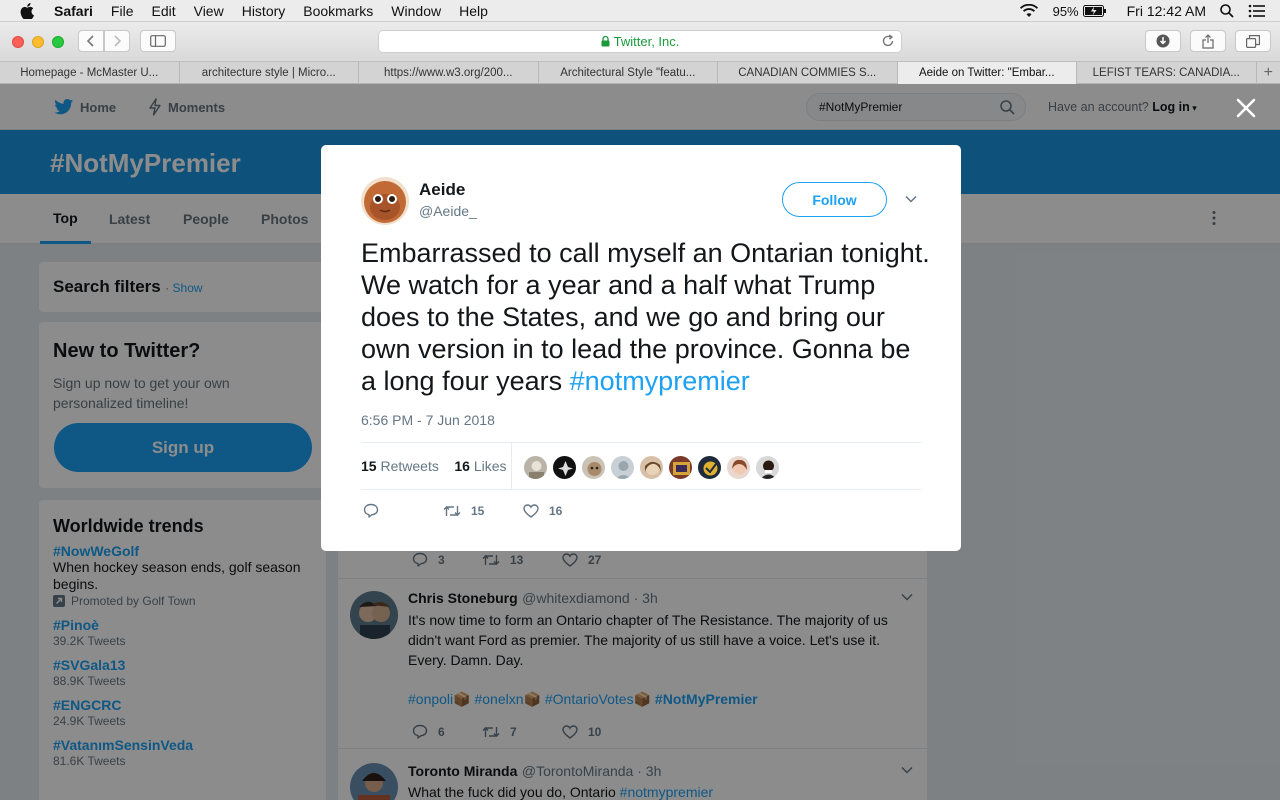 This screenshot has height=800, width=1280. Describe the element at coordinates (1246, 108) in the screenshot. I see `close-icon` at that location.